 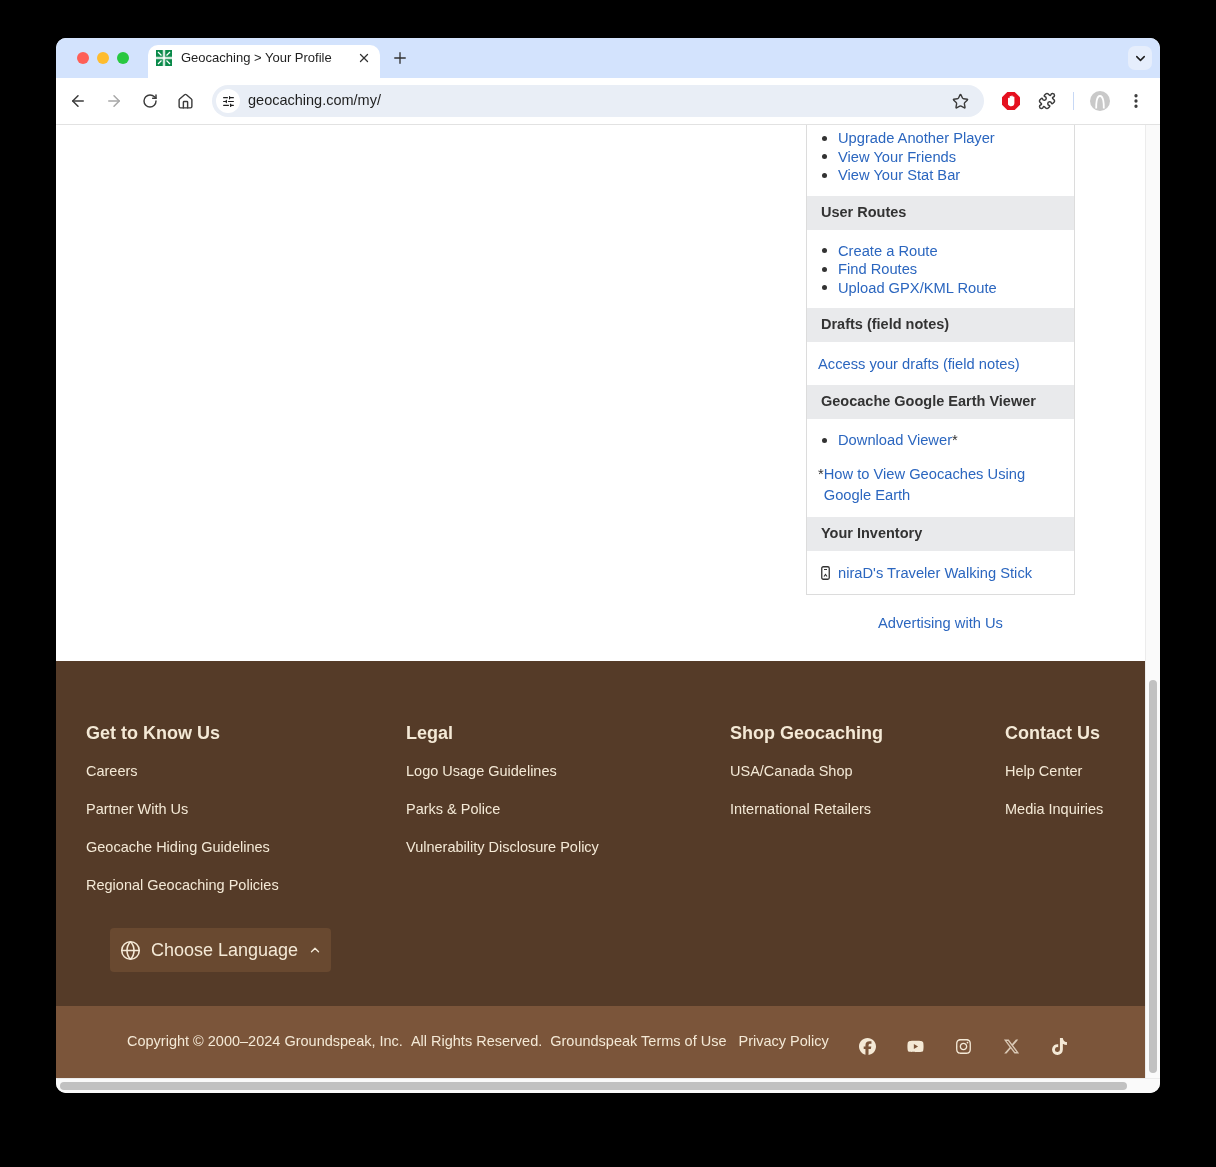 I want to click on horizontal-scrollbar, so click(x=608, y=1085).